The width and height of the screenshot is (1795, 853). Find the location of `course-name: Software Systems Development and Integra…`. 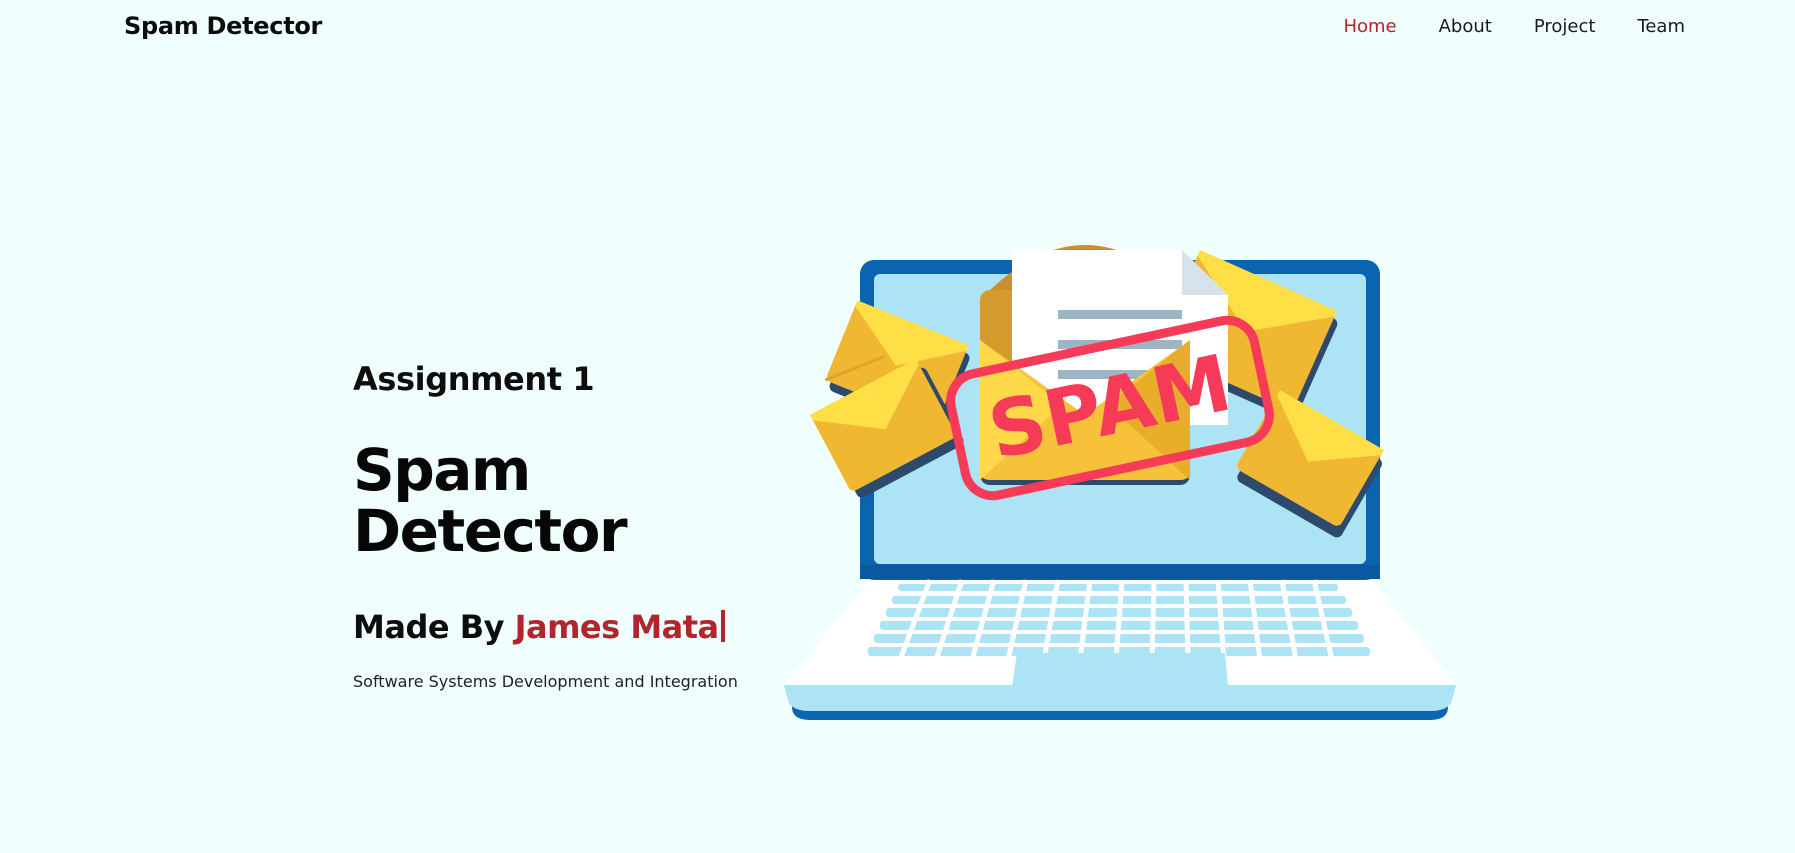

course-name: Software Systems Development and Integra… is located at coordinates (545, 681).